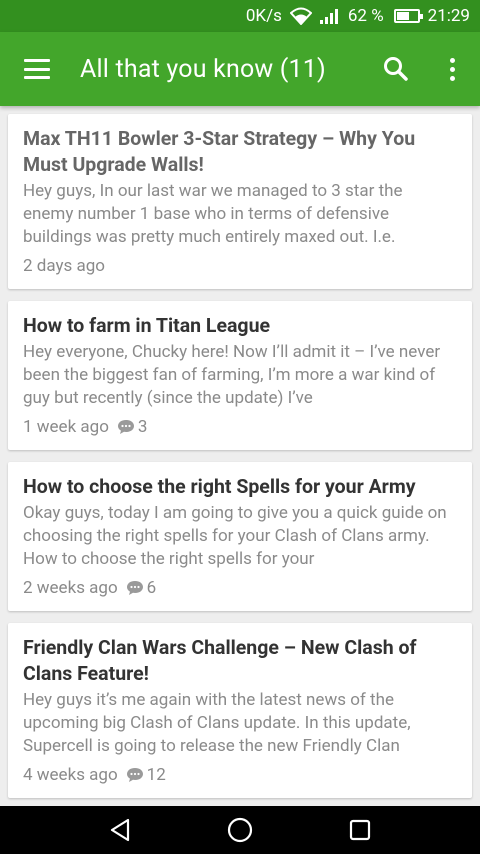 The height and width of the screenshot is (854, 480). I want to click on signal-icon, so click(329, 16).